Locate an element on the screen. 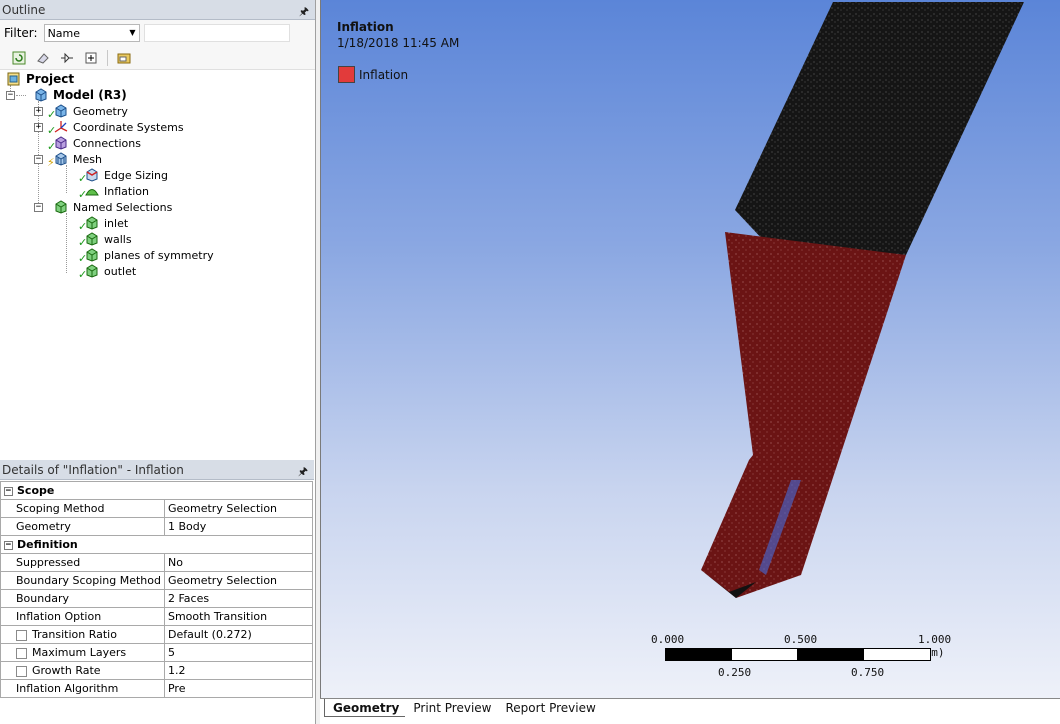 This screenshot has height=724, width=1060. property-value: Smooth Transition is located at coordinates (238, 616).